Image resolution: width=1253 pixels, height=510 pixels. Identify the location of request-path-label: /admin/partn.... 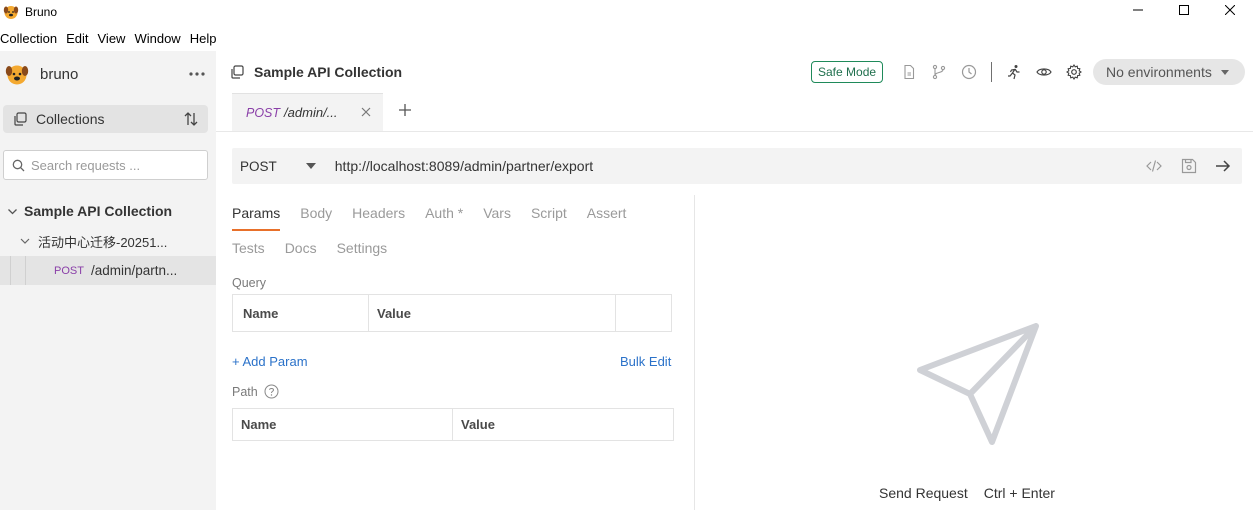
(134, 270).